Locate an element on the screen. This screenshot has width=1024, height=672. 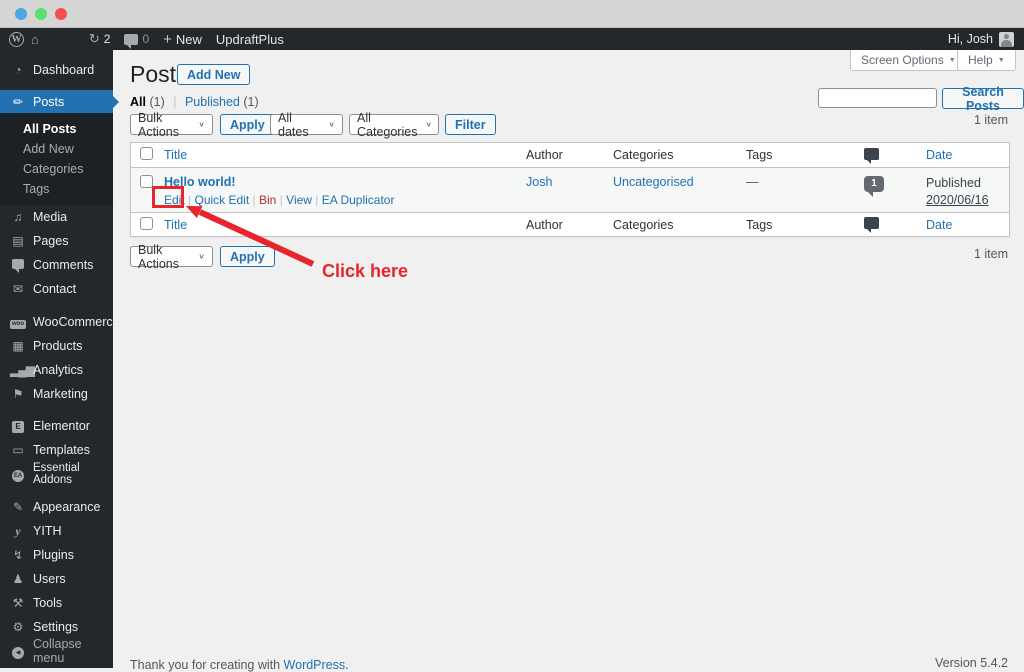
sidebar-item-pages: ▤ Pages is located at coordinates (56, 241).